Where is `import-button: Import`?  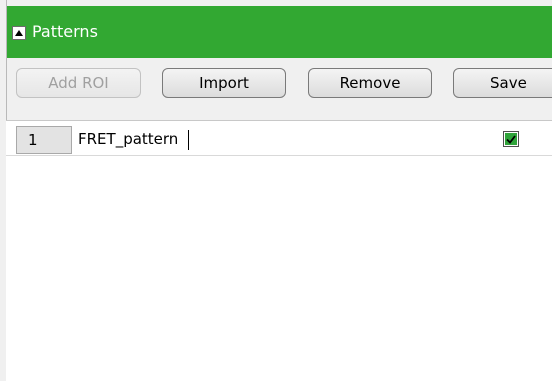 import-button: Import is located at coordinates (224, 83).